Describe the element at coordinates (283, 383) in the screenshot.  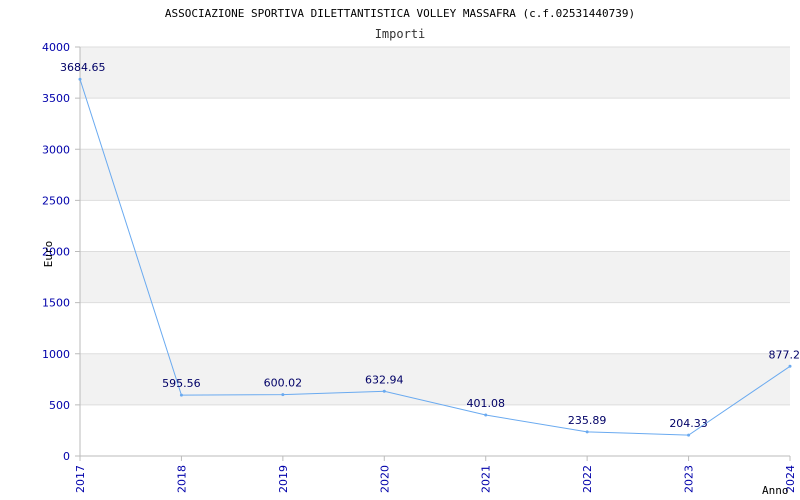
I see `data-label: 600.02` at that location.